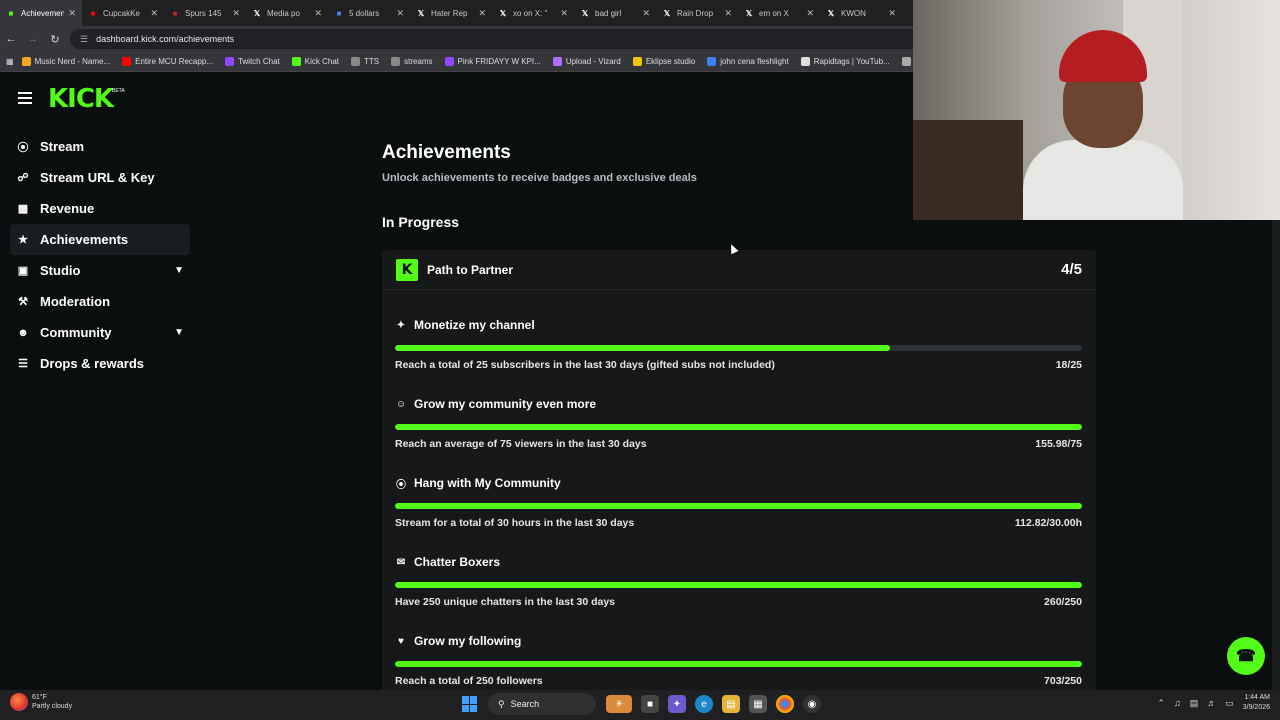  What do you see at coordinates (1211, 703) in the screenshot?
I see `volume-icon: ♬` at bounding box center [1211, 703].